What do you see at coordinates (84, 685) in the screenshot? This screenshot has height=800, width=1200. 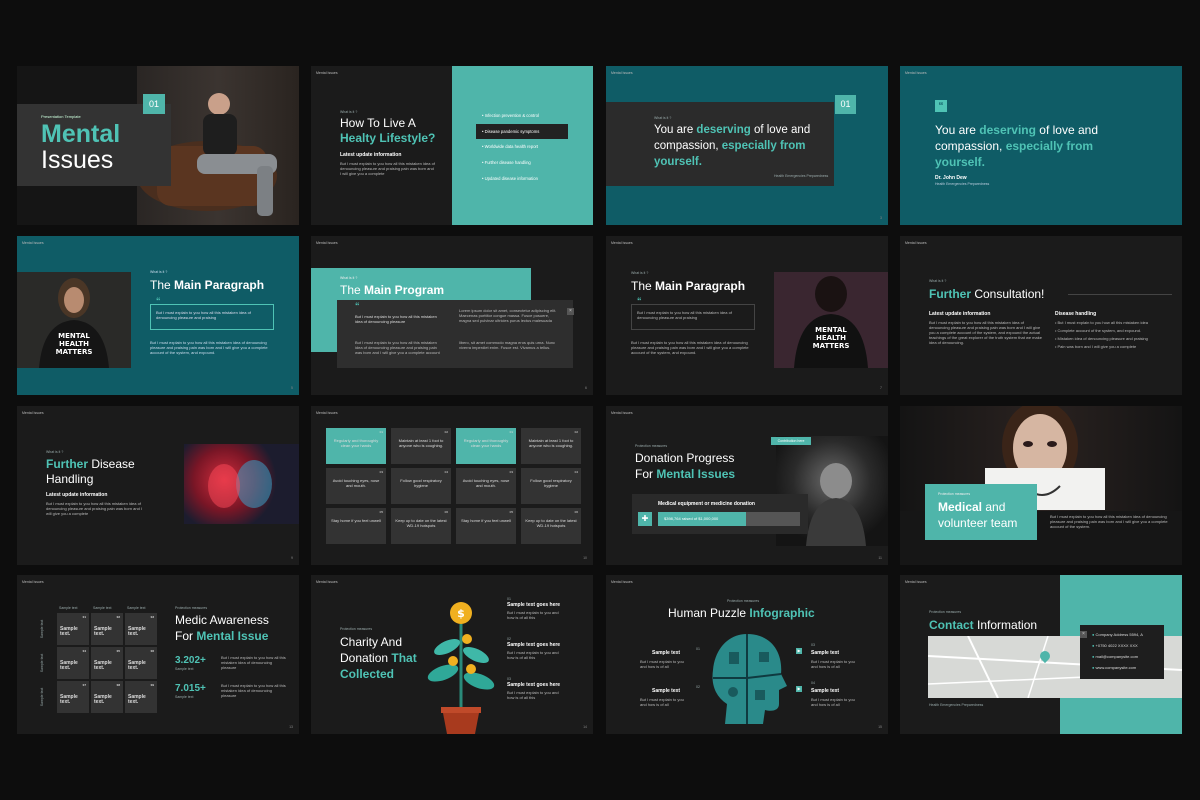 I see `cell-number: 07` at bounding box center [84, 685].